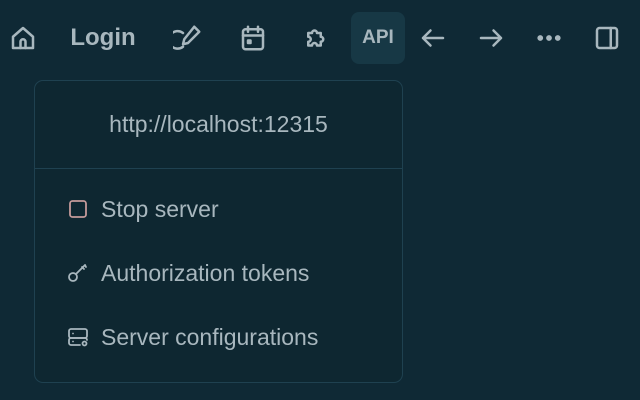 The image size is (640, 400). I want to click on plugins-button, so click(317, 38).